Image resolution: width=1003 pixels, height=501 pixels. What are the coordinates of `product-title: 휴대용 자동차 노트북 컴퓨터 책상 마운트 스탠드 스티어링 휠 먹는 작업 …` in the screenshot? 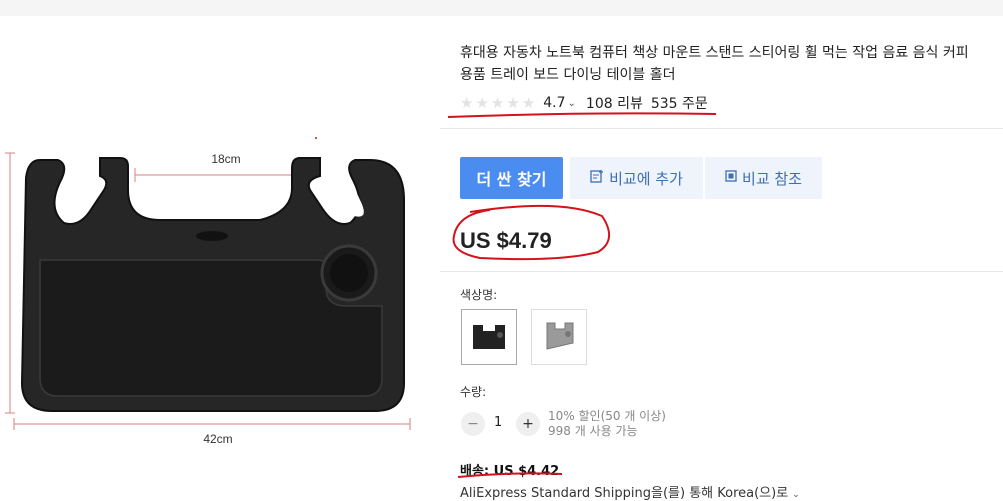 It's located at (731, 64).